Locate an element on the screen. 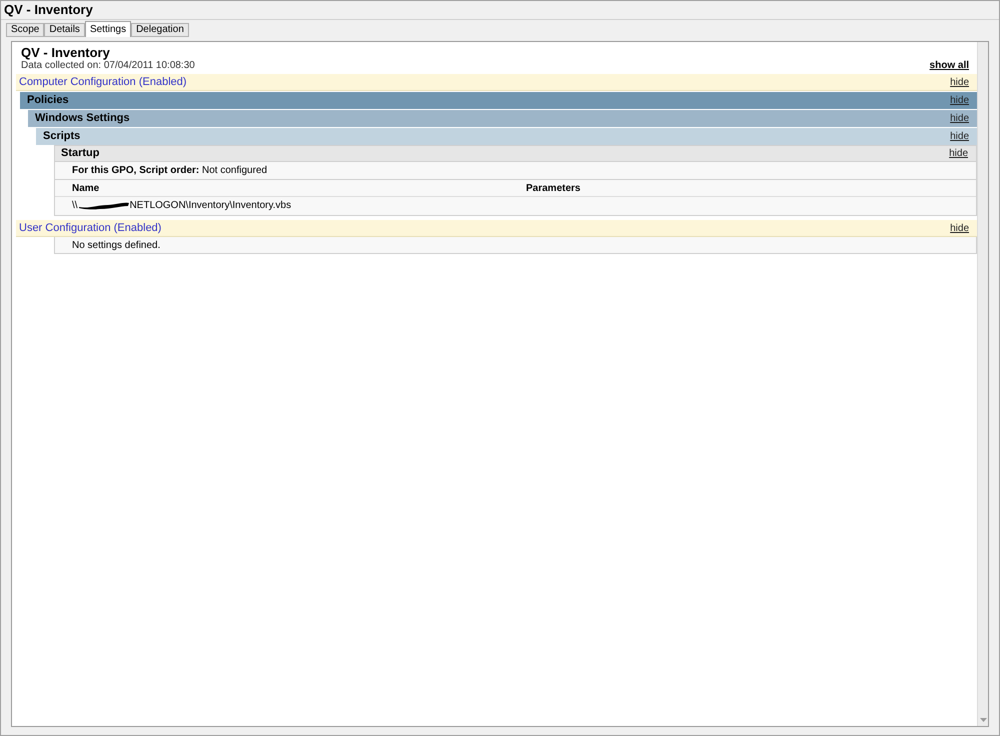 This screenshot has width=1000, height=736. path-text: \\ is located at coordinates (75, 205).